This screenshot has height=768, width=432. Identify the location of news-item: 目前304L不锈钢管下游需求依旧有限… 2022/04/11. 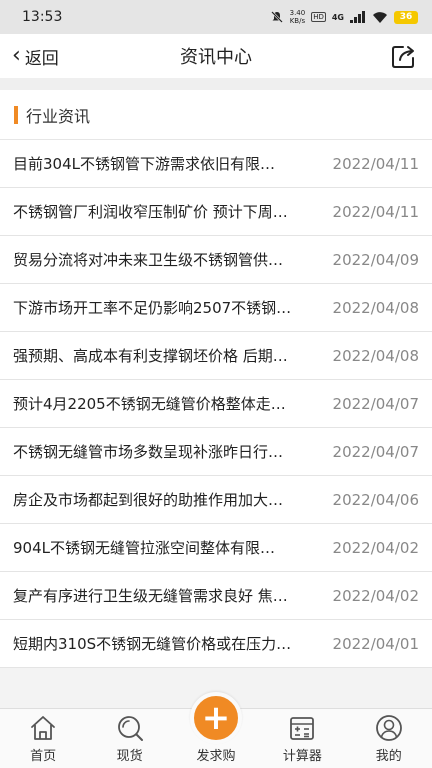
(216, 164).